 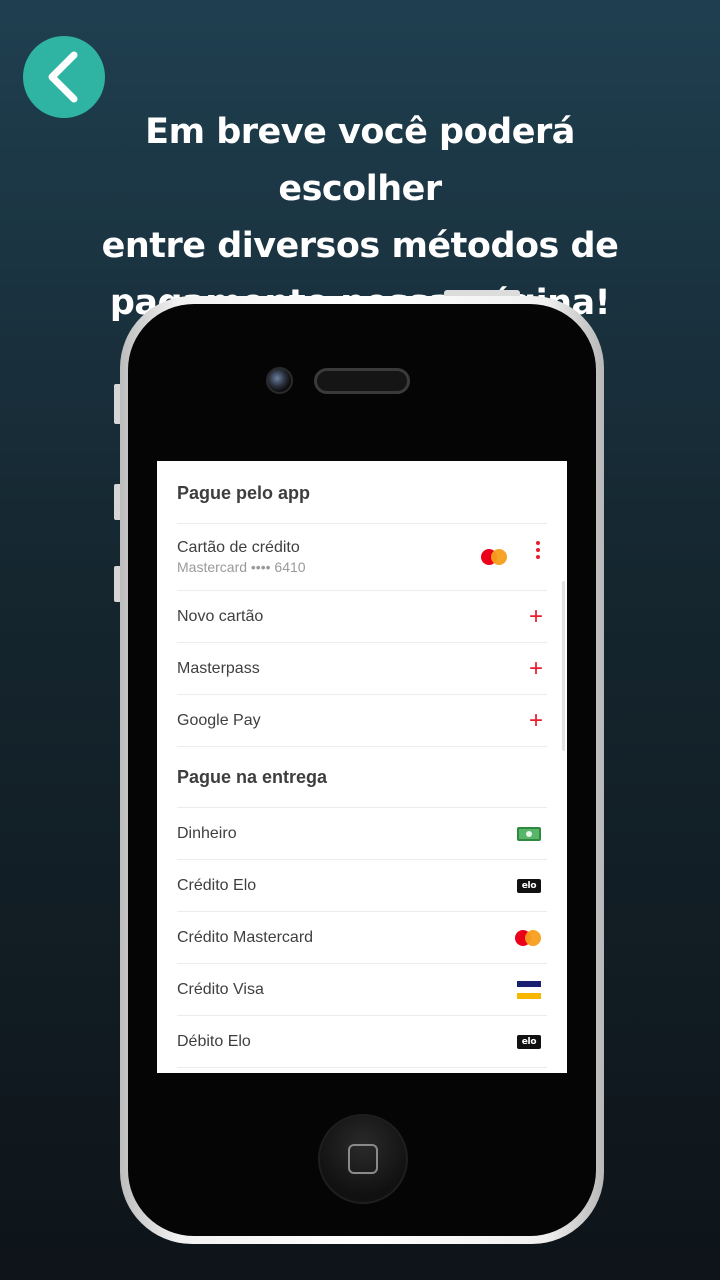 I want to click on saved-card-row: Cartão de crédito Mastercard •••• 6410, so click(x=362, y=557).